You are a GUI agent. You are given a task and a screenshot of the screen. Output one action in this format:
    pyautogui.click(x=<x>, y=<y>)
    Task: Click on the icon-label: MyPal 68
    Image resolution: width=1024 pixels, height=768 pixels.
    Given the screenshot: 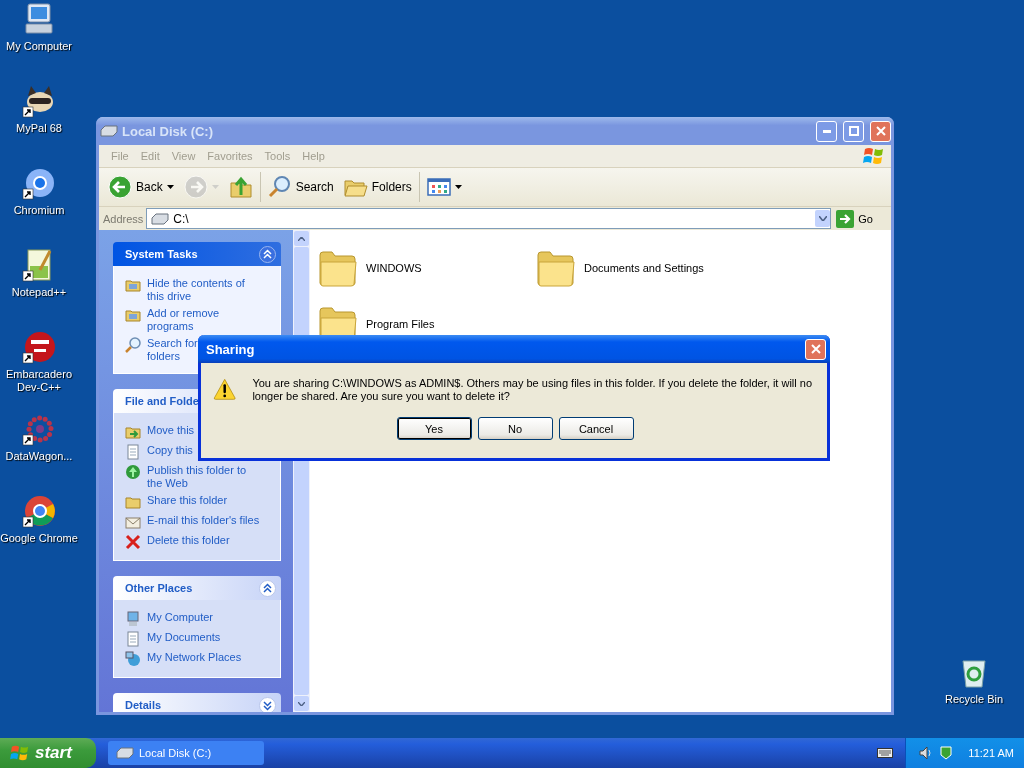 What is the action you would take?
    pyautogui.click(x=39, y=128)
    